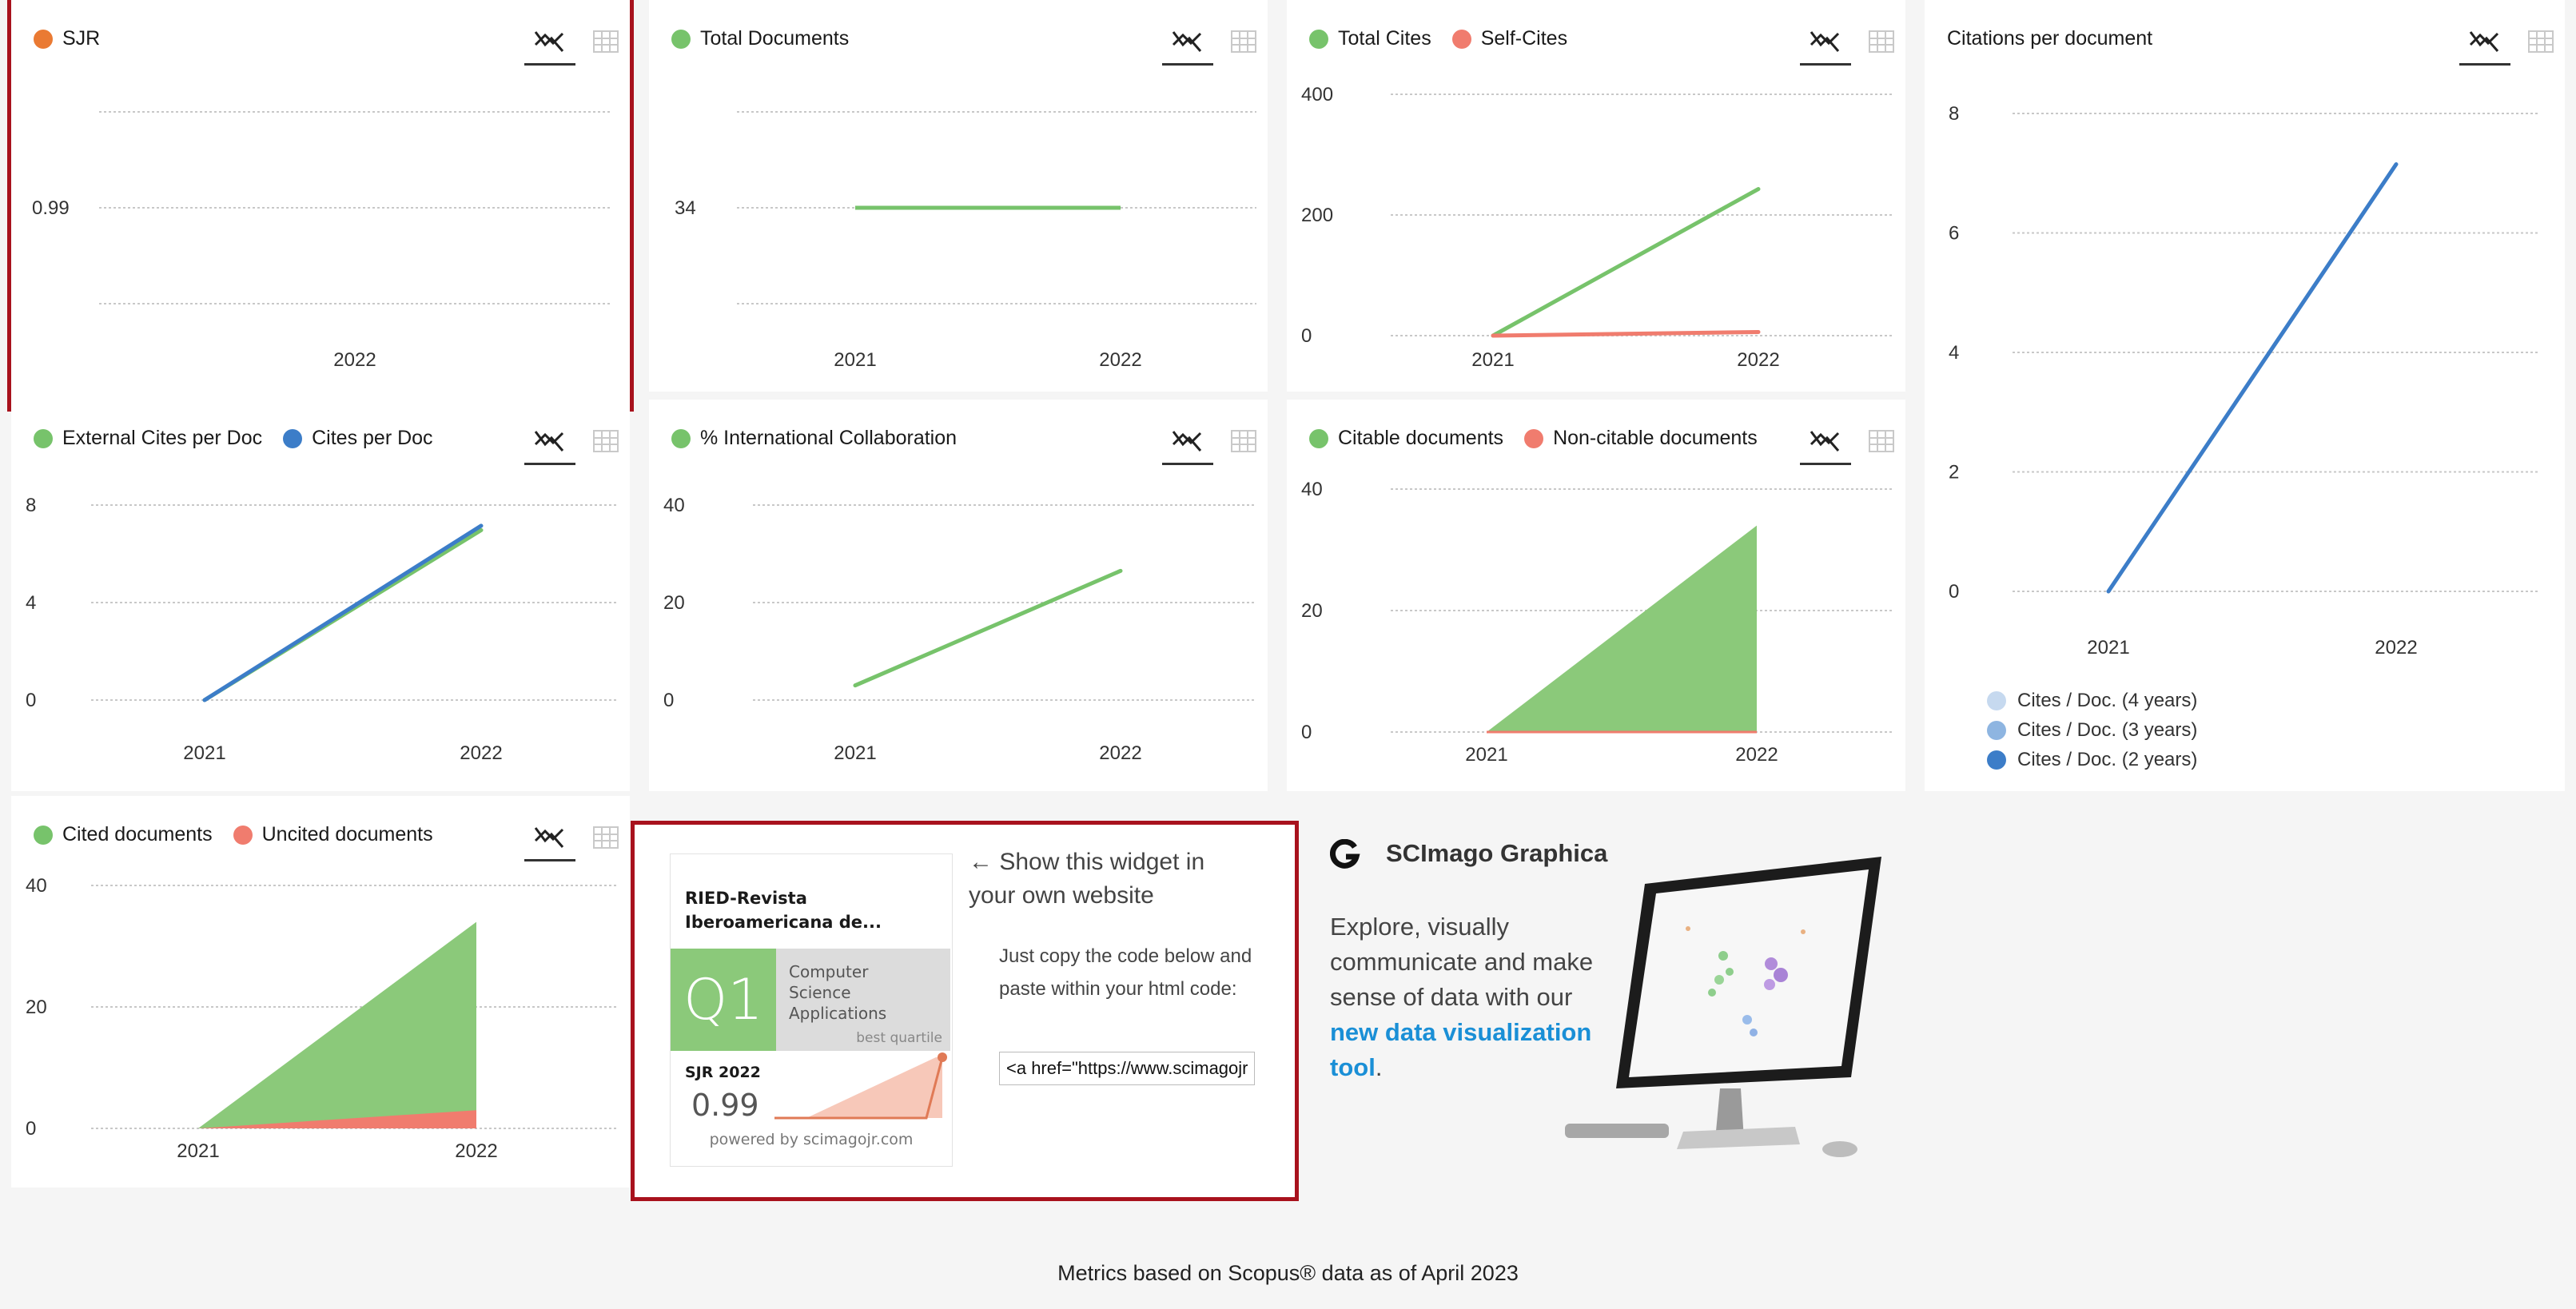 The height and width of the screenshot is (1309, 2576). I want to click on series-line-cites-per-doc, so click(343, 612).